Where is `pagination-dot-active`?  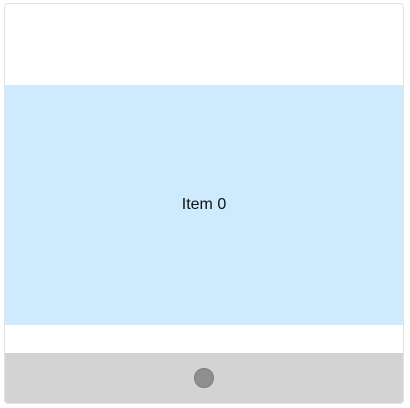
pagination-dot-active is located at coordinates (204, 378).